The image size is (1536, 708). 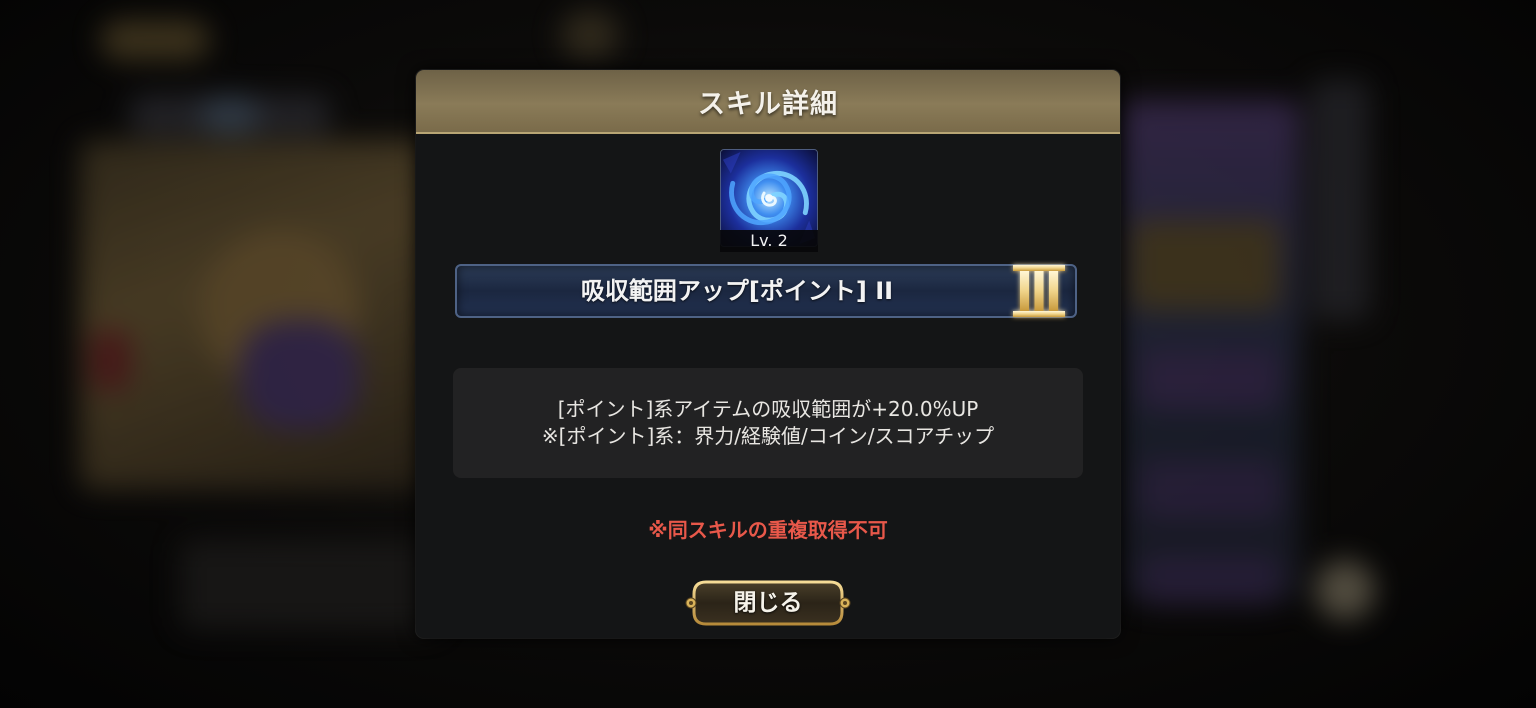 What do you see at coordinates (110, 360) in the screenshot?
I see `bg-red-accent` at bounding box center [110, 360].